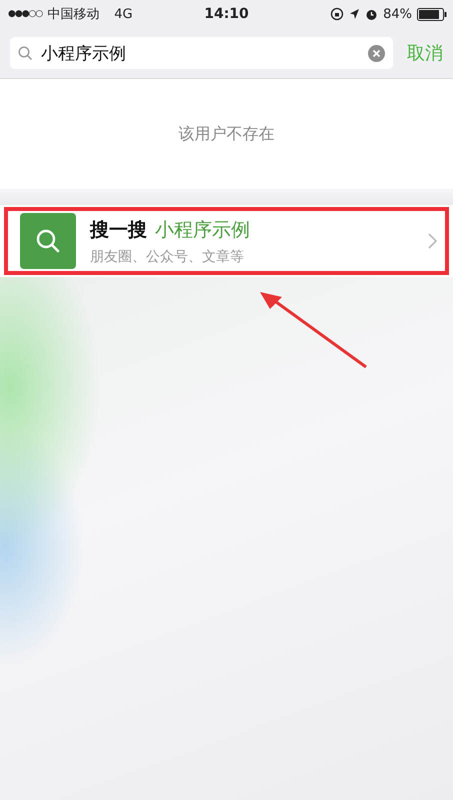 The image size is (453, 800). What do you see at coordinates (376, 53) in the screenshot?
I see `clear-icon` at bounding box center [376, 53].